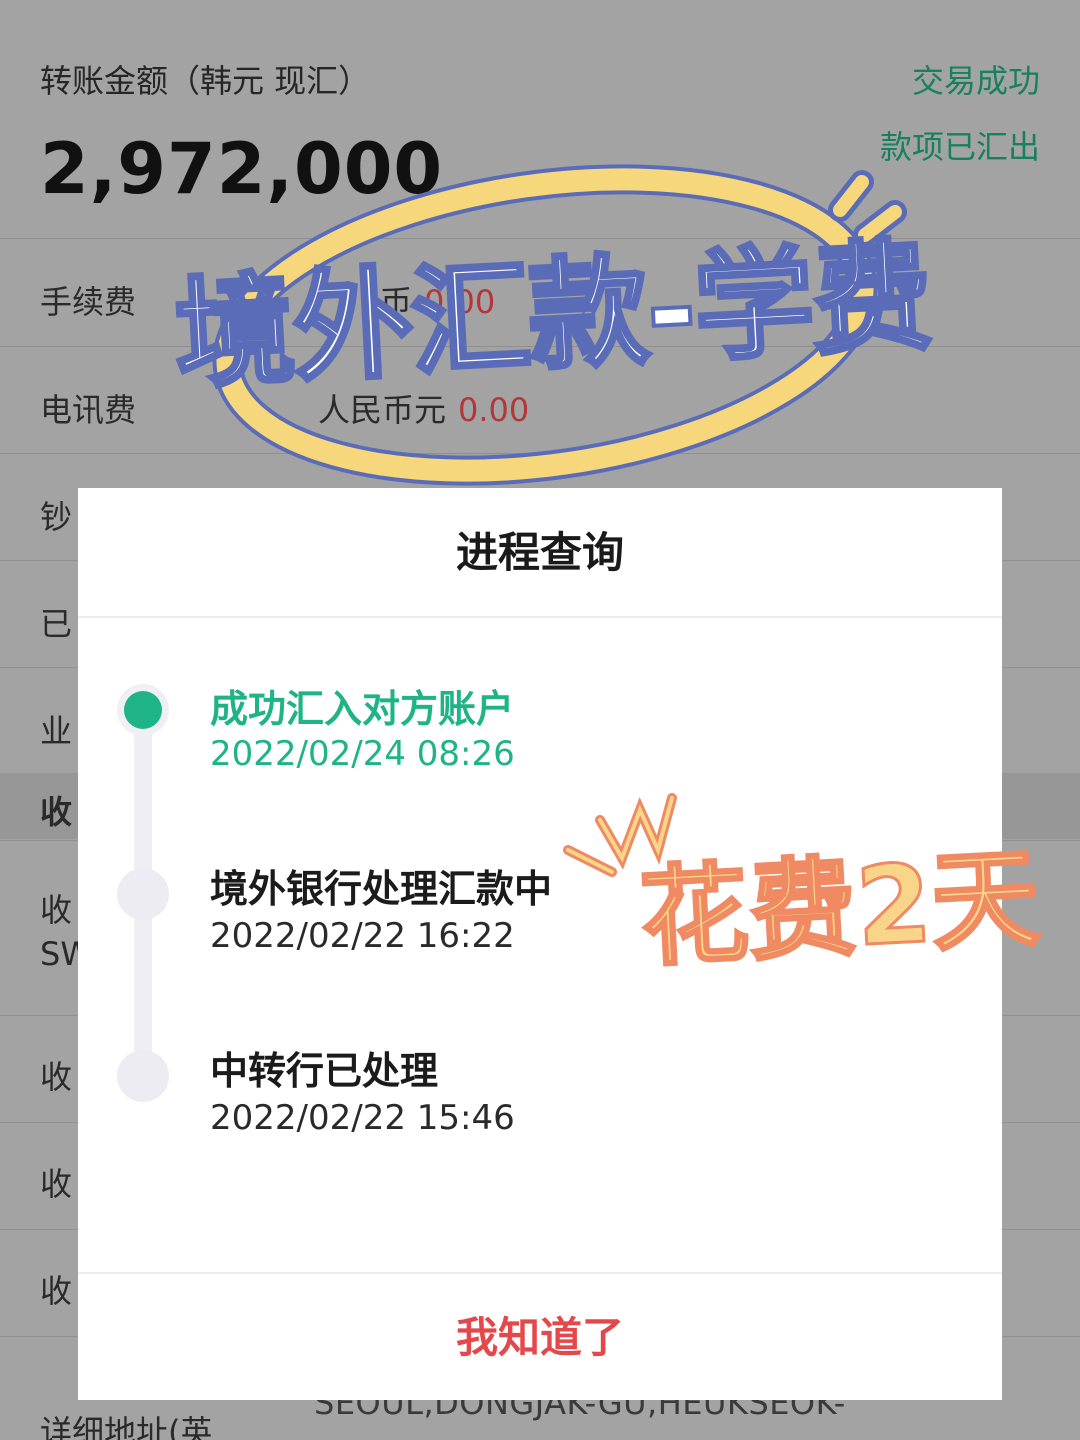 The height and width of the screenshot is (1440, 1080). I want to click on step-time: 2022/02/22 16:22, so click(362, 936).